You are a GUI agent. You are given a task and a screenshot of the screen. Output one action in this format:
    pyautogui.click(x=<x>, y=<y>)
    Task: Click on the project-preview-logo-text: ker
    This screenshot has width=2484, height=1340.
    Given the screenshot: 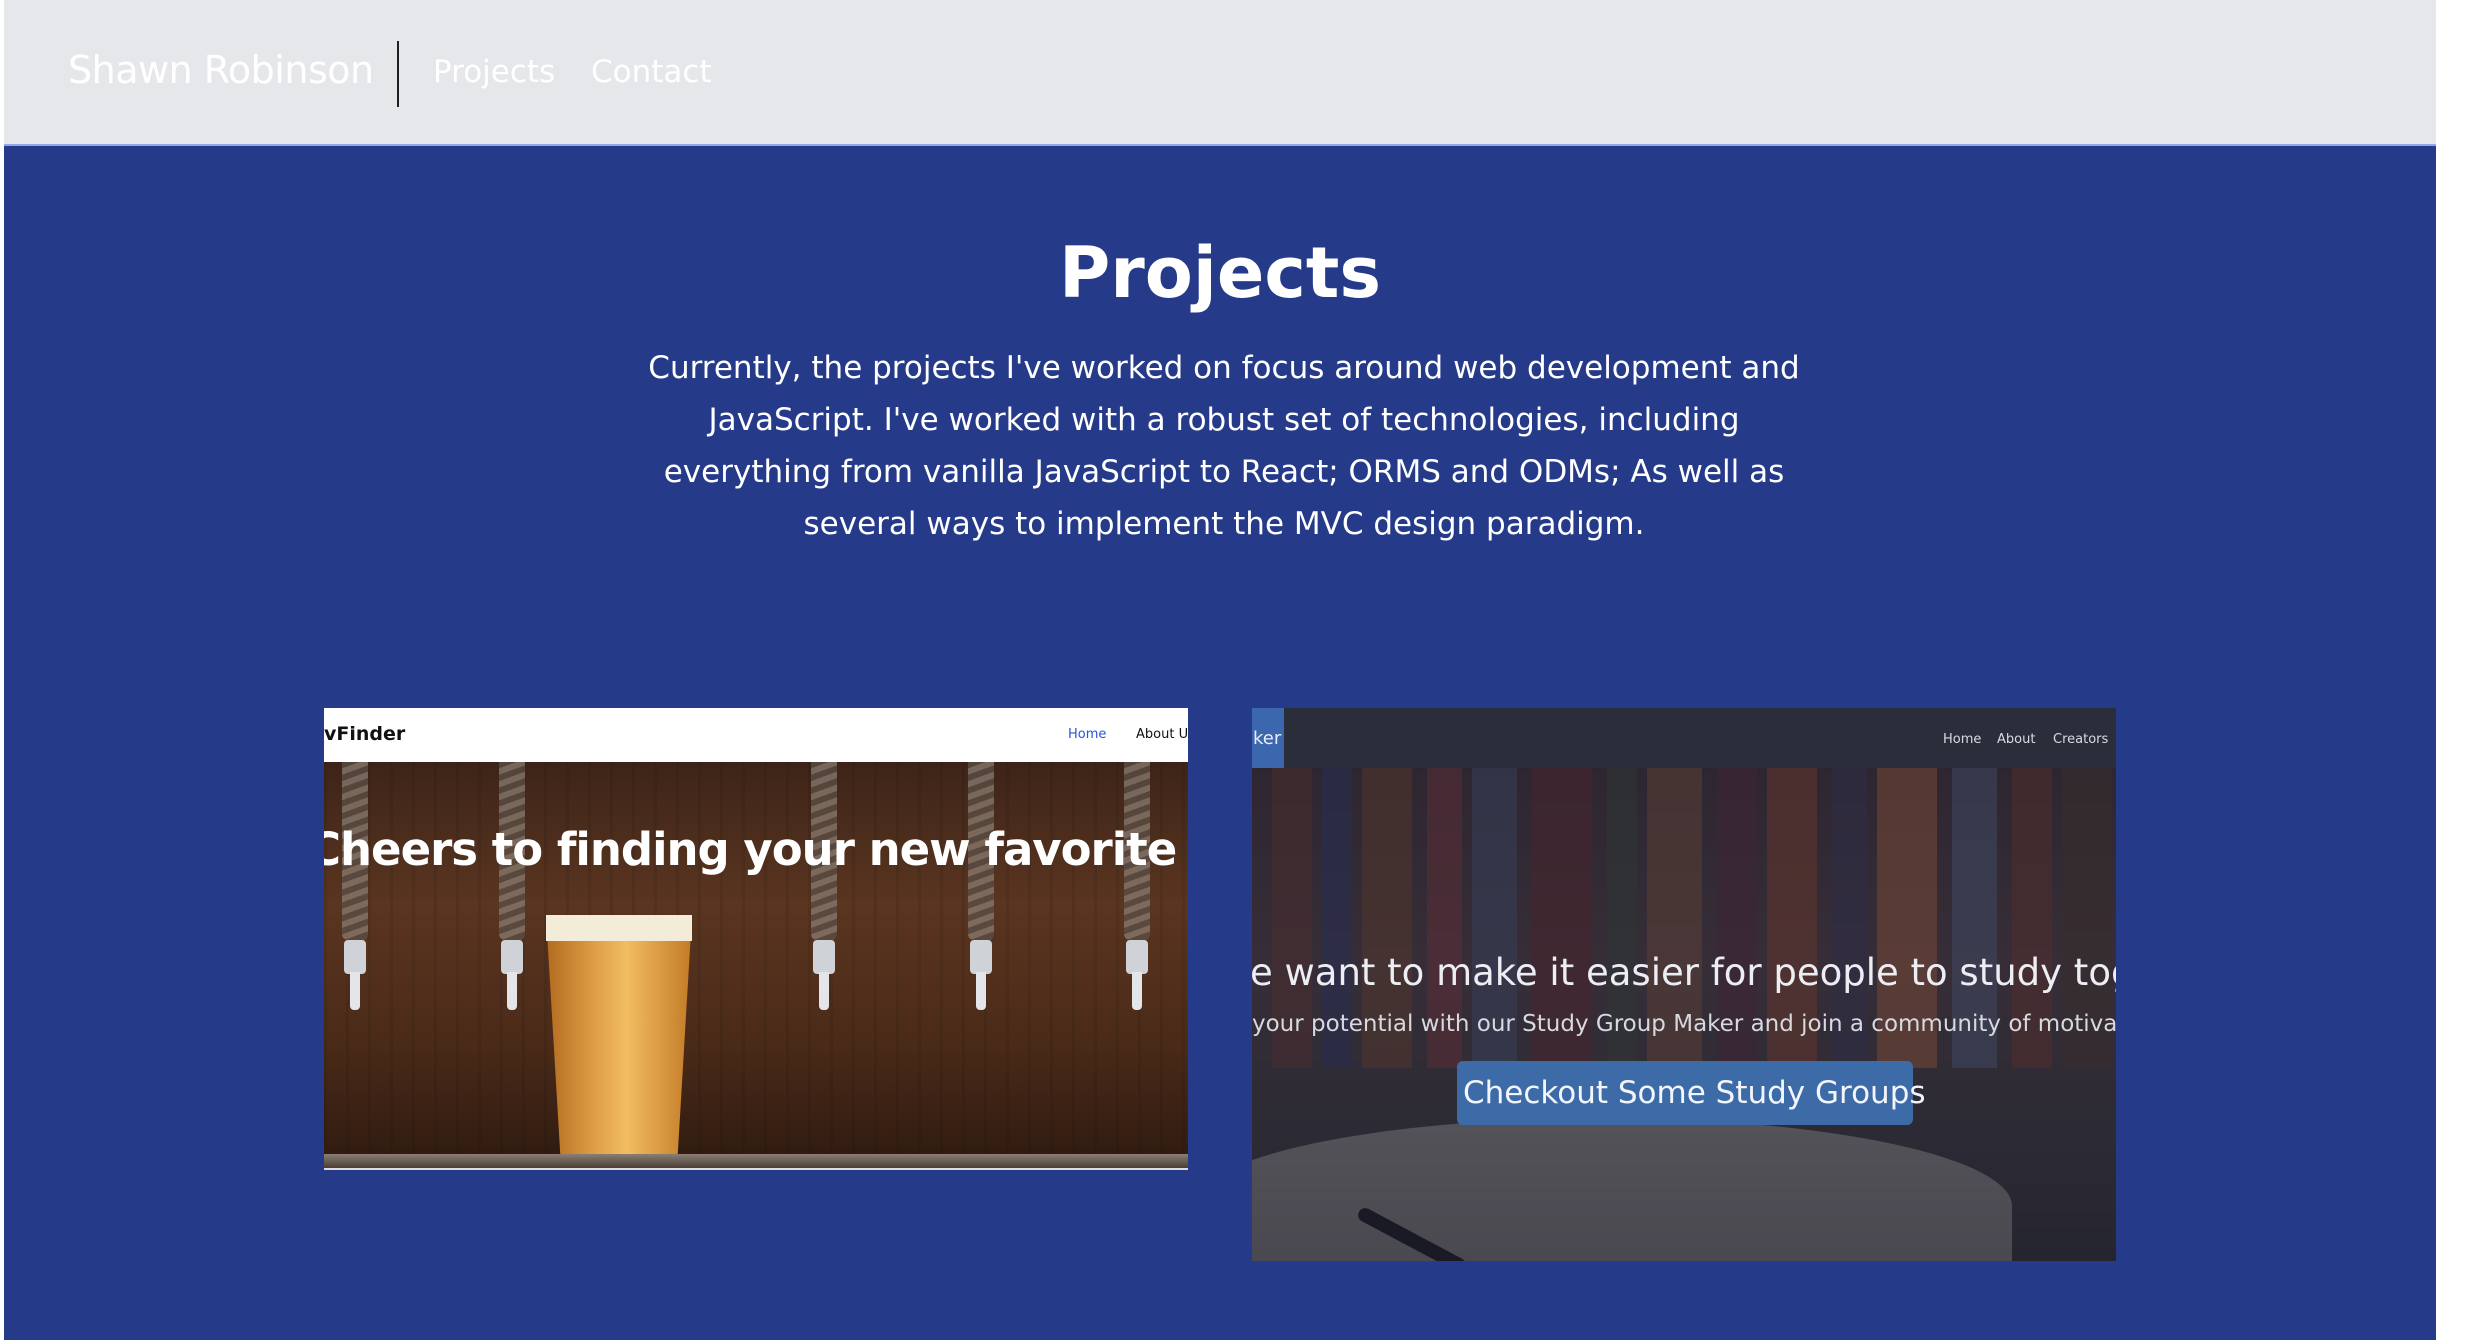 What is the action you would take?
    pyautogui.click(x=1267, y=738)
    